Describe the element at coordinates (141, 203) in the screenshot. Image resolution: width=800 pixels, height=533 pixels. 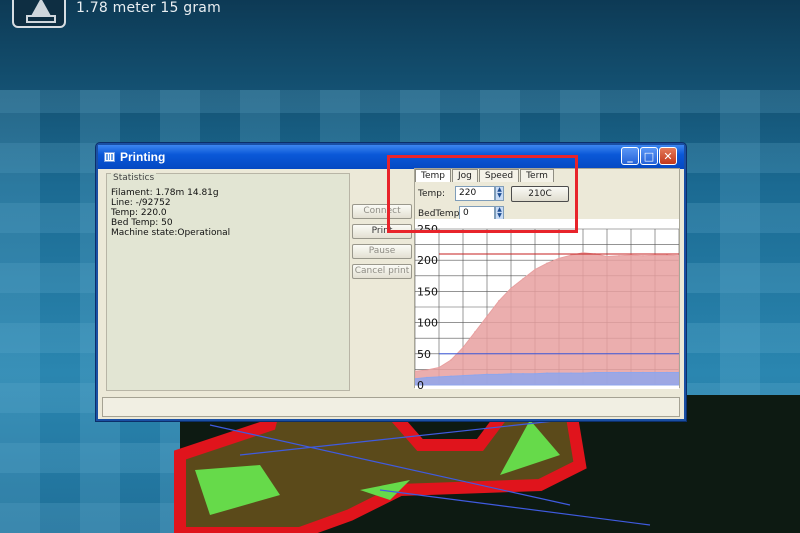
I see `stat-line: Line: -/92752` at that location.